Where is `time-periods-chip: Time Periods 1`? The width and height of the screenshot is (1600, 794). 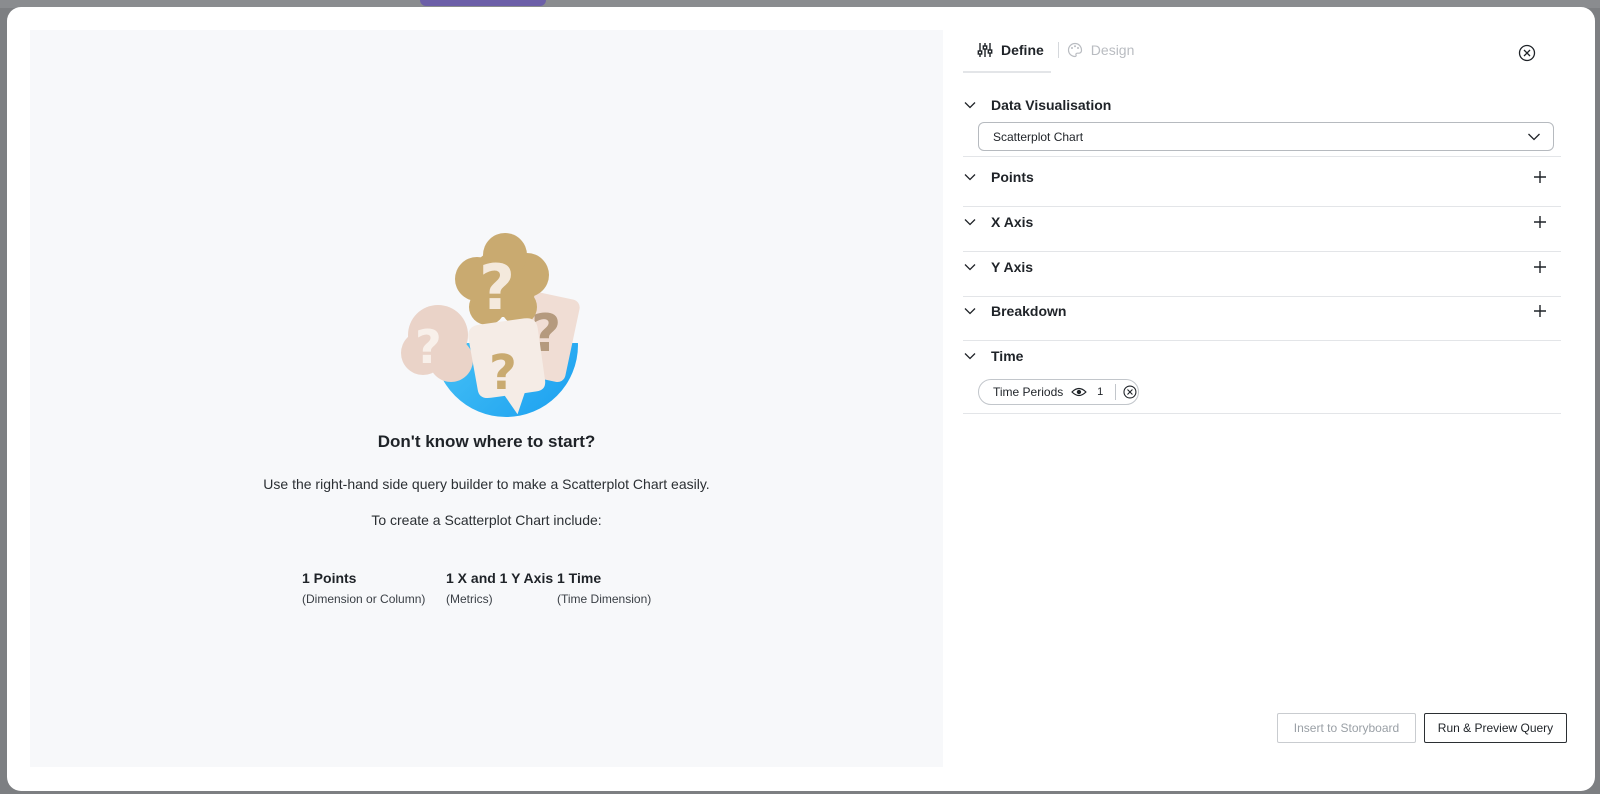
time-periods-chip: Time Periods 1 is located at coordinates (1058, 392).